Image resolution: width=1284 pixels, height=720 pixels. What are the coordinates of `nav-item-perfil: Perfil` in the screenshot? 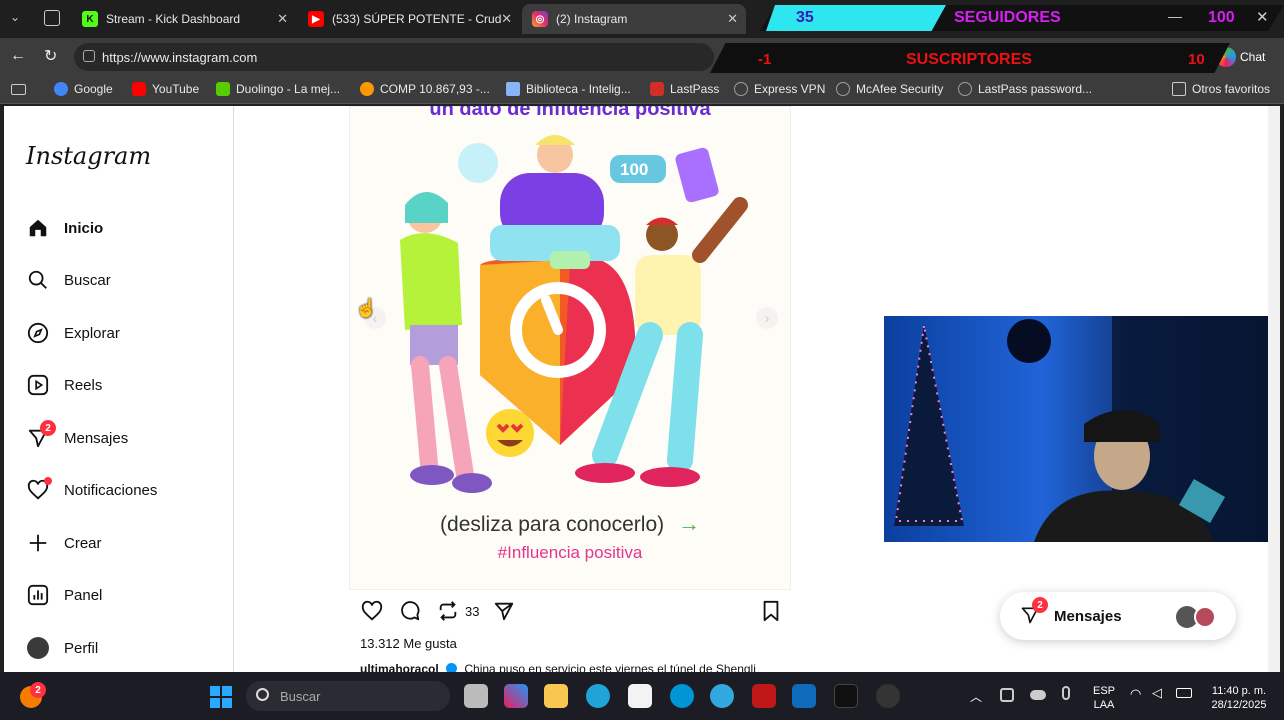 It's located at (126, 648).